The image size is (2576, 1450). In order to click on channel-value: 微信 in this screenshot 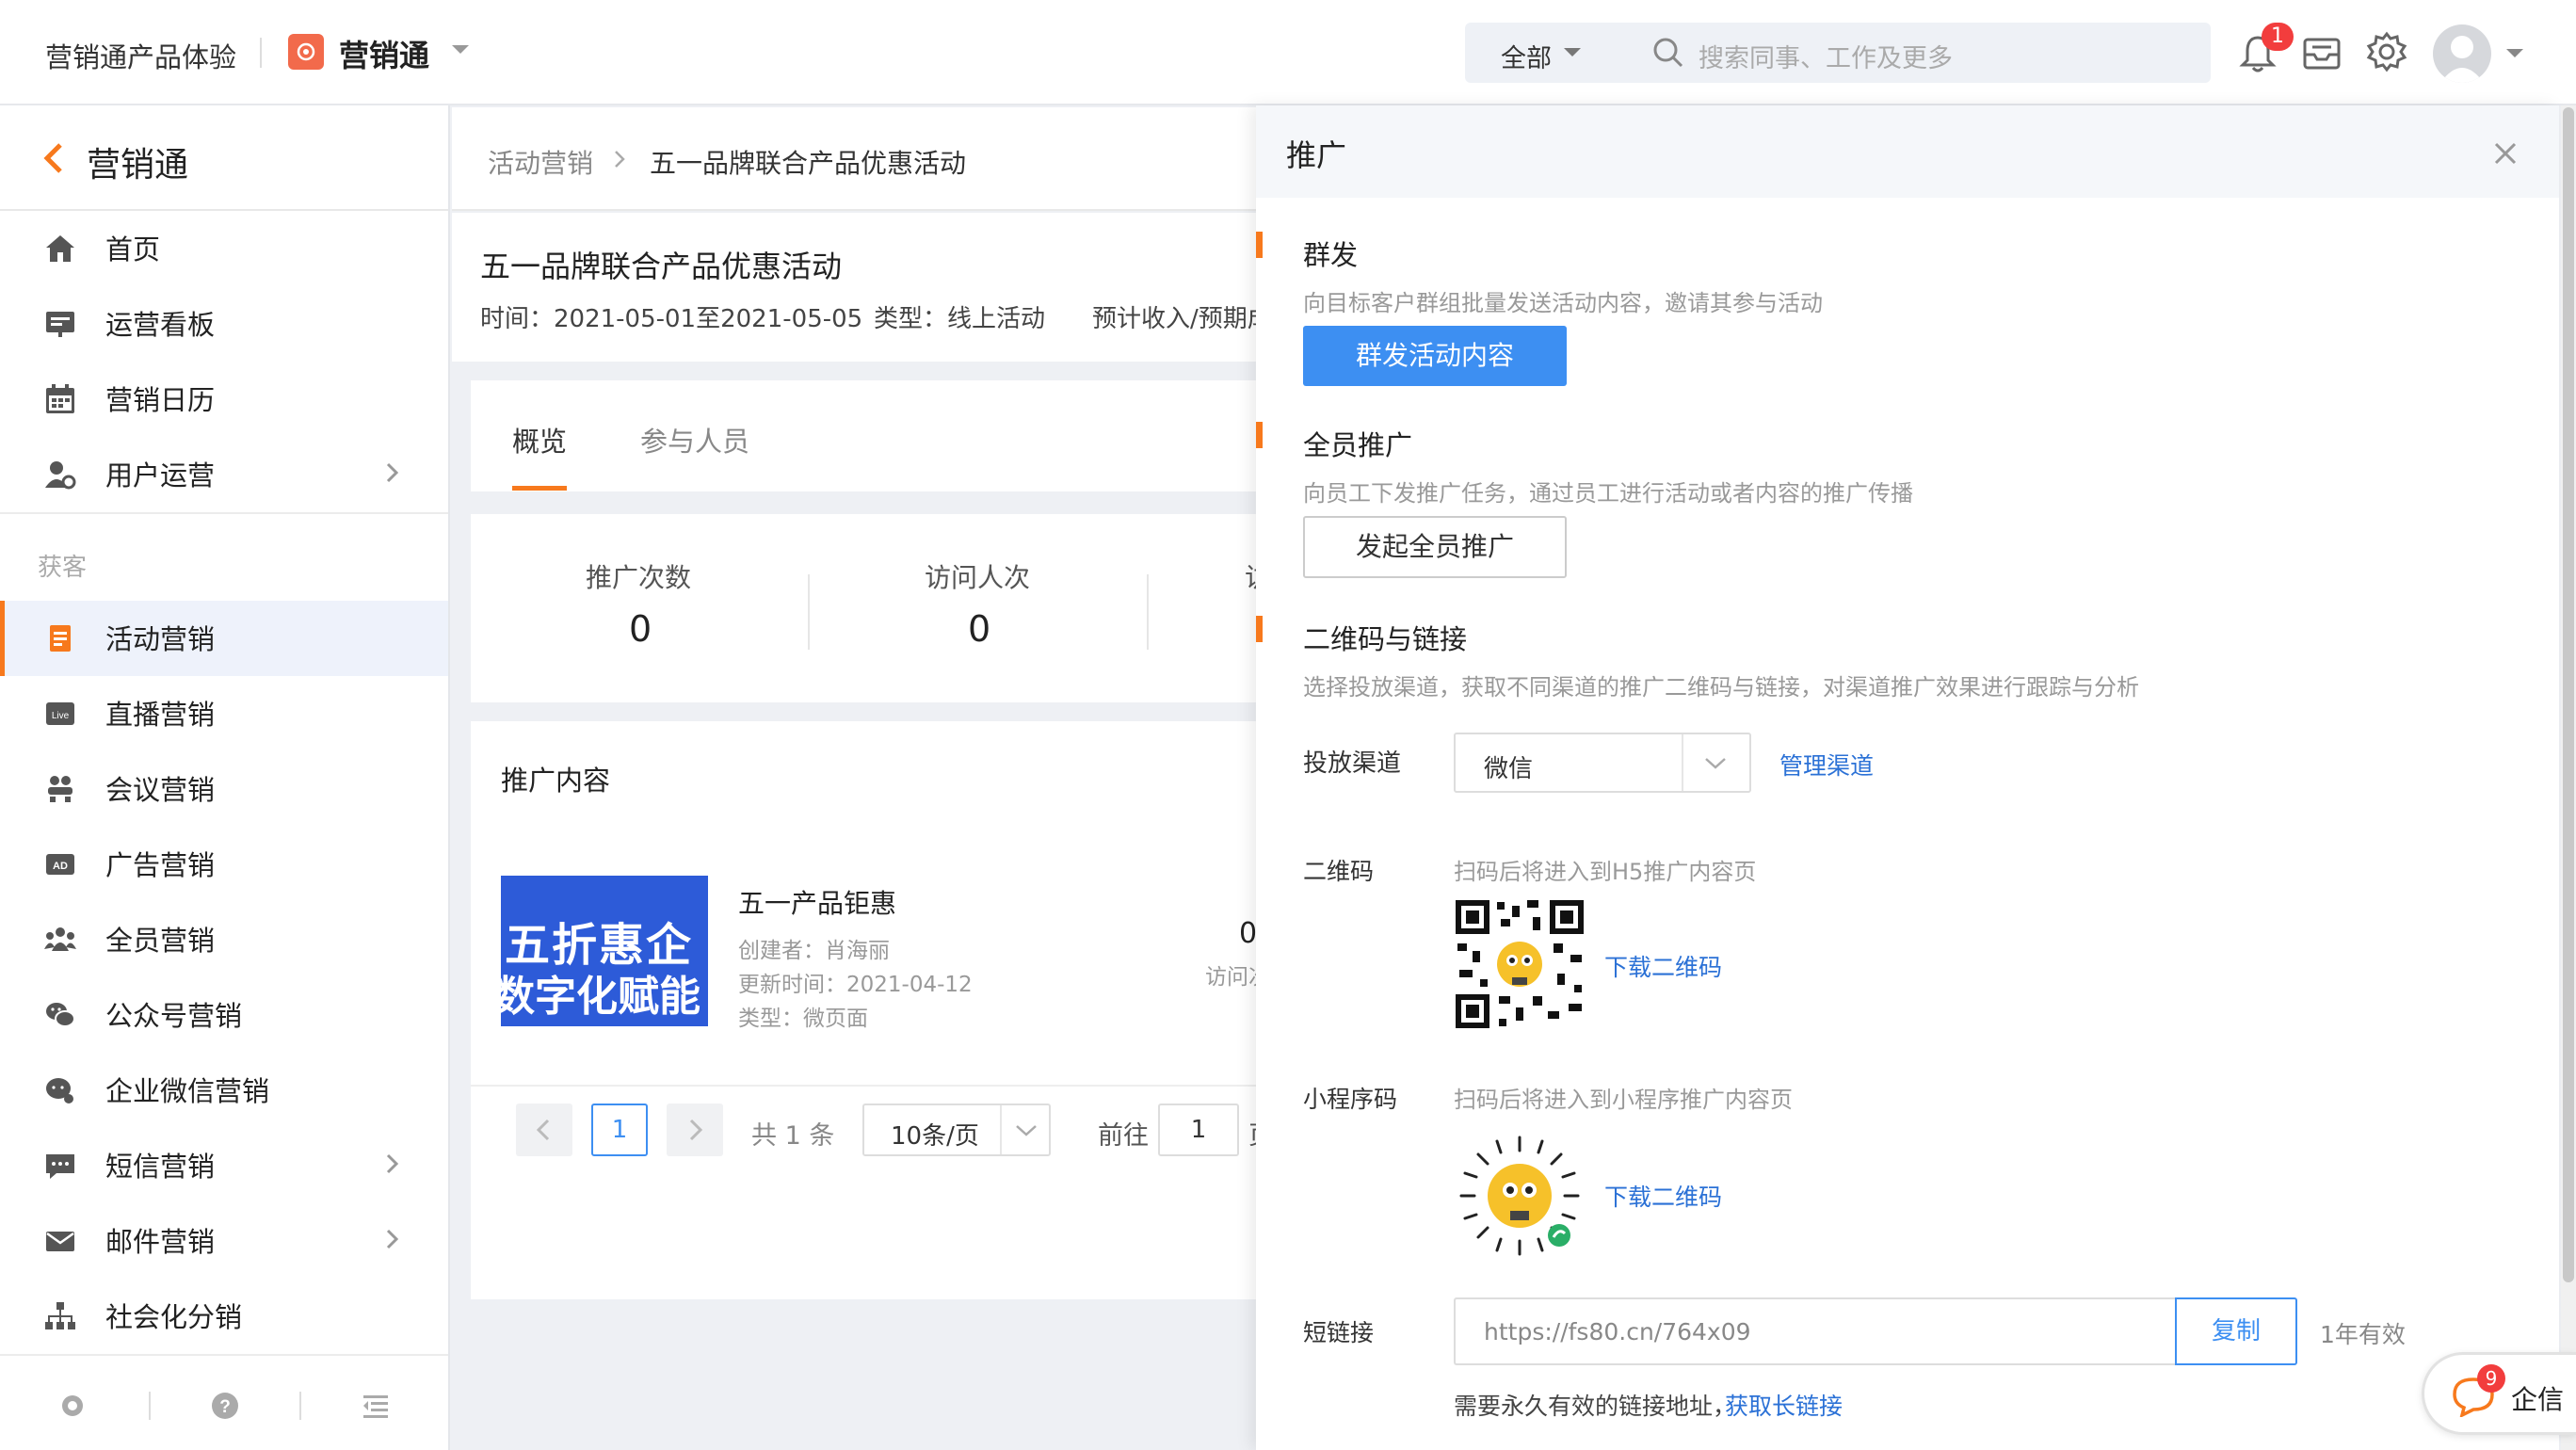, I will do `click(1509, 769)`.